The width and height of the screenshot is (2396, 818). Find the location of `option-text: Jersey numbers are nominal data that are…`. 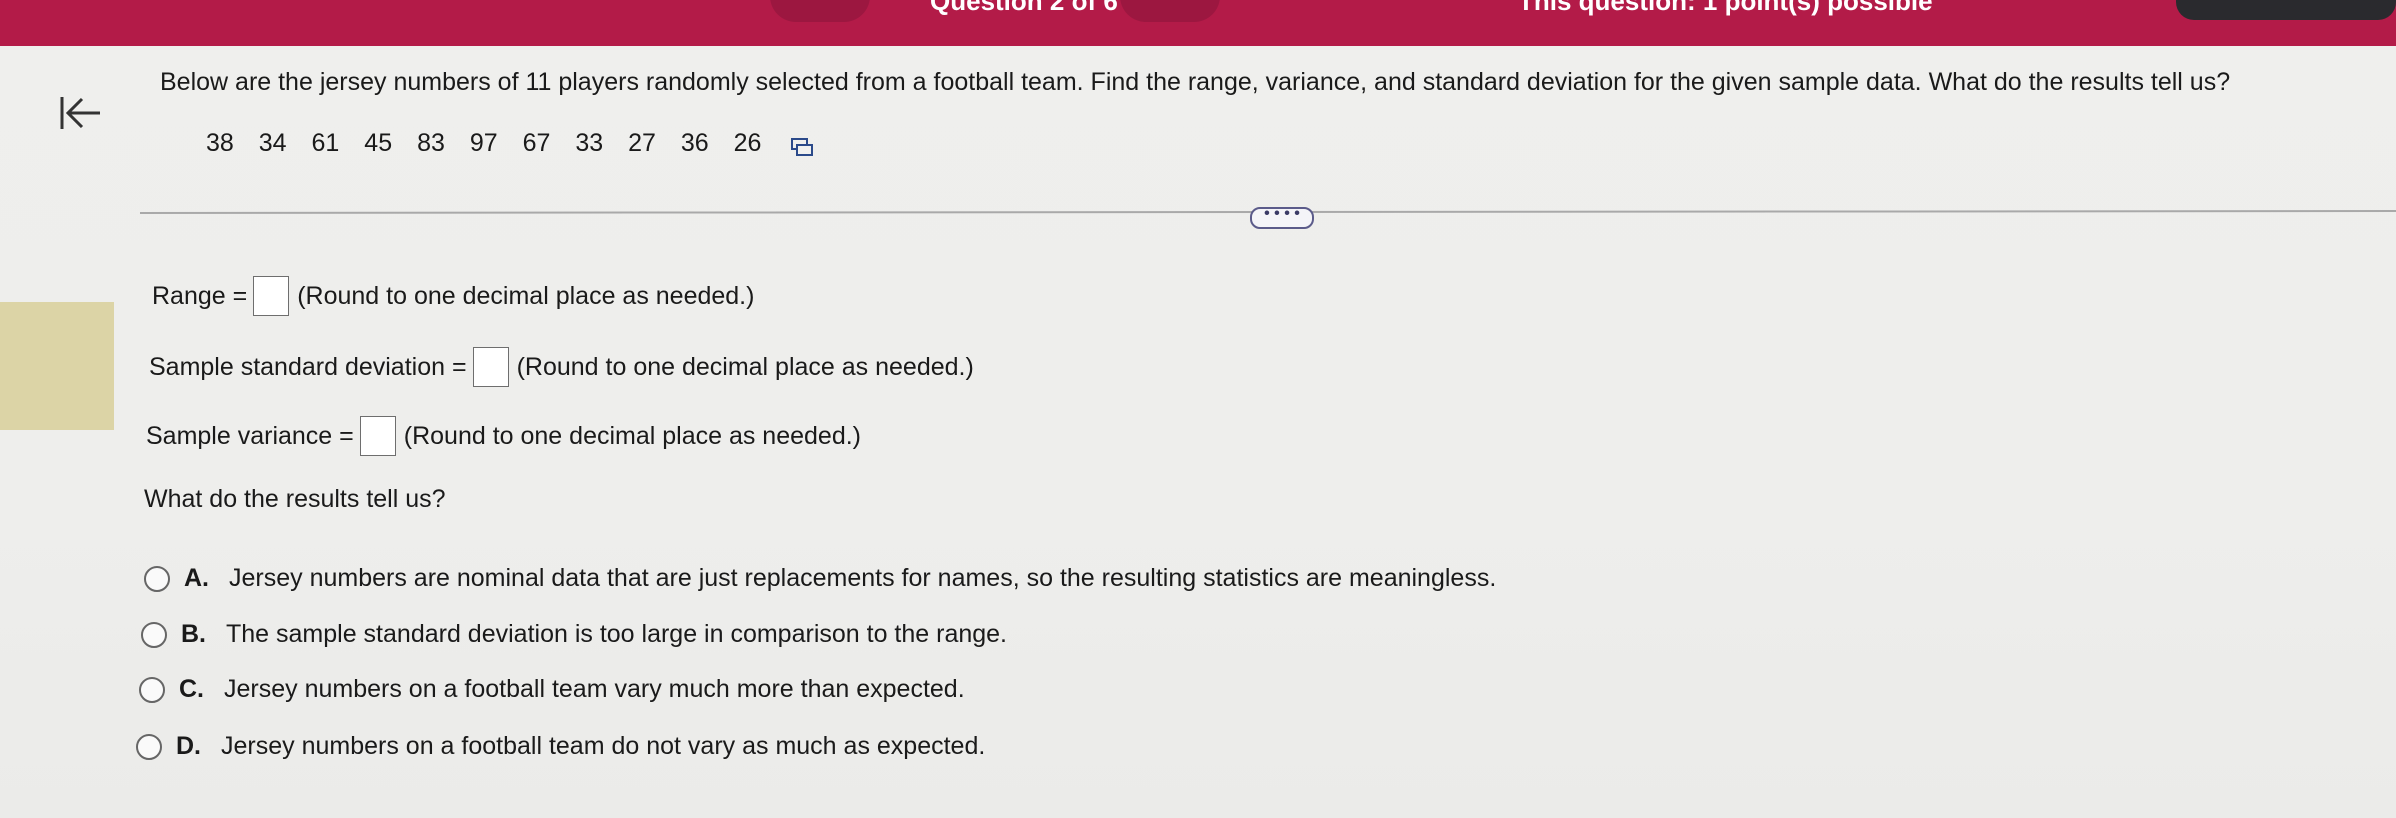

option-text: Jersey numbers are nominal data that are… is located at coordinates (863, 578).